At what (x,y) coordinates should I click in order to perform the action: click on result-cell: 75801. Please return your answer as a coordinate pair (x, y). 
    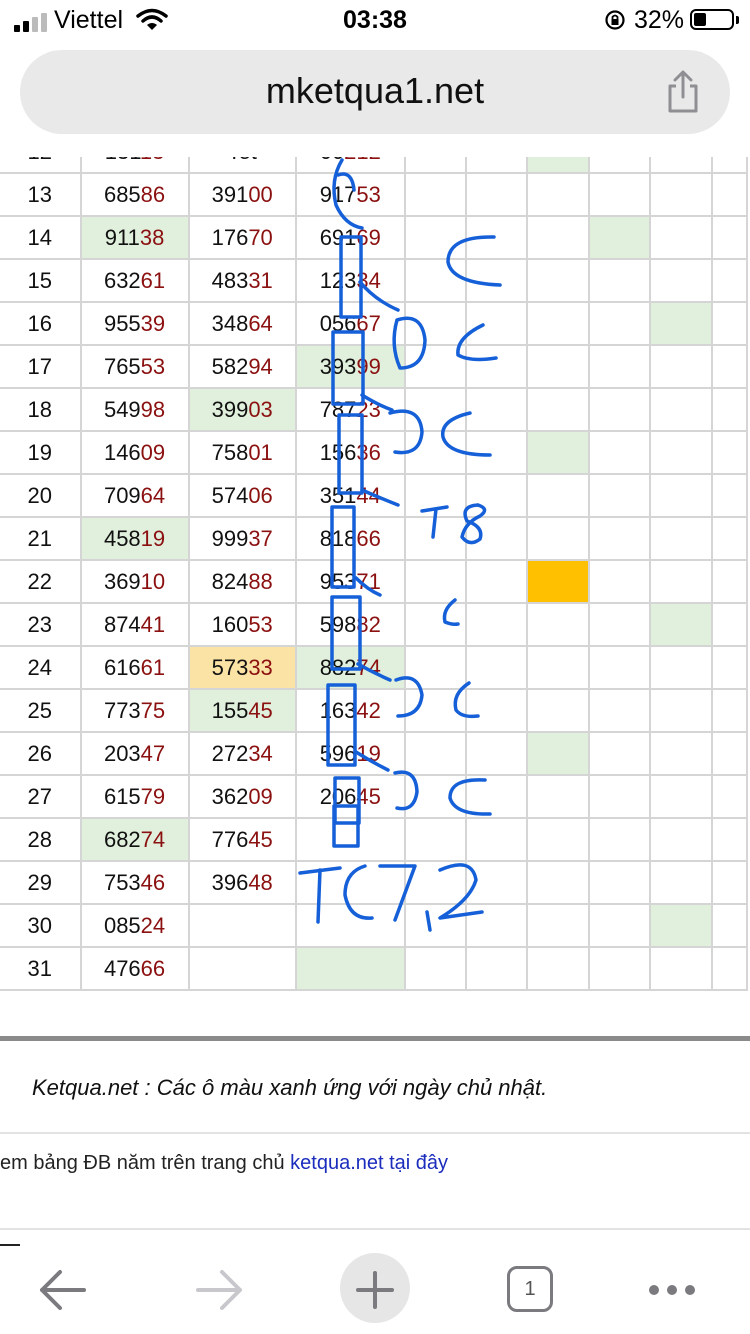
    Looking at the image, I should click on (242, 452).